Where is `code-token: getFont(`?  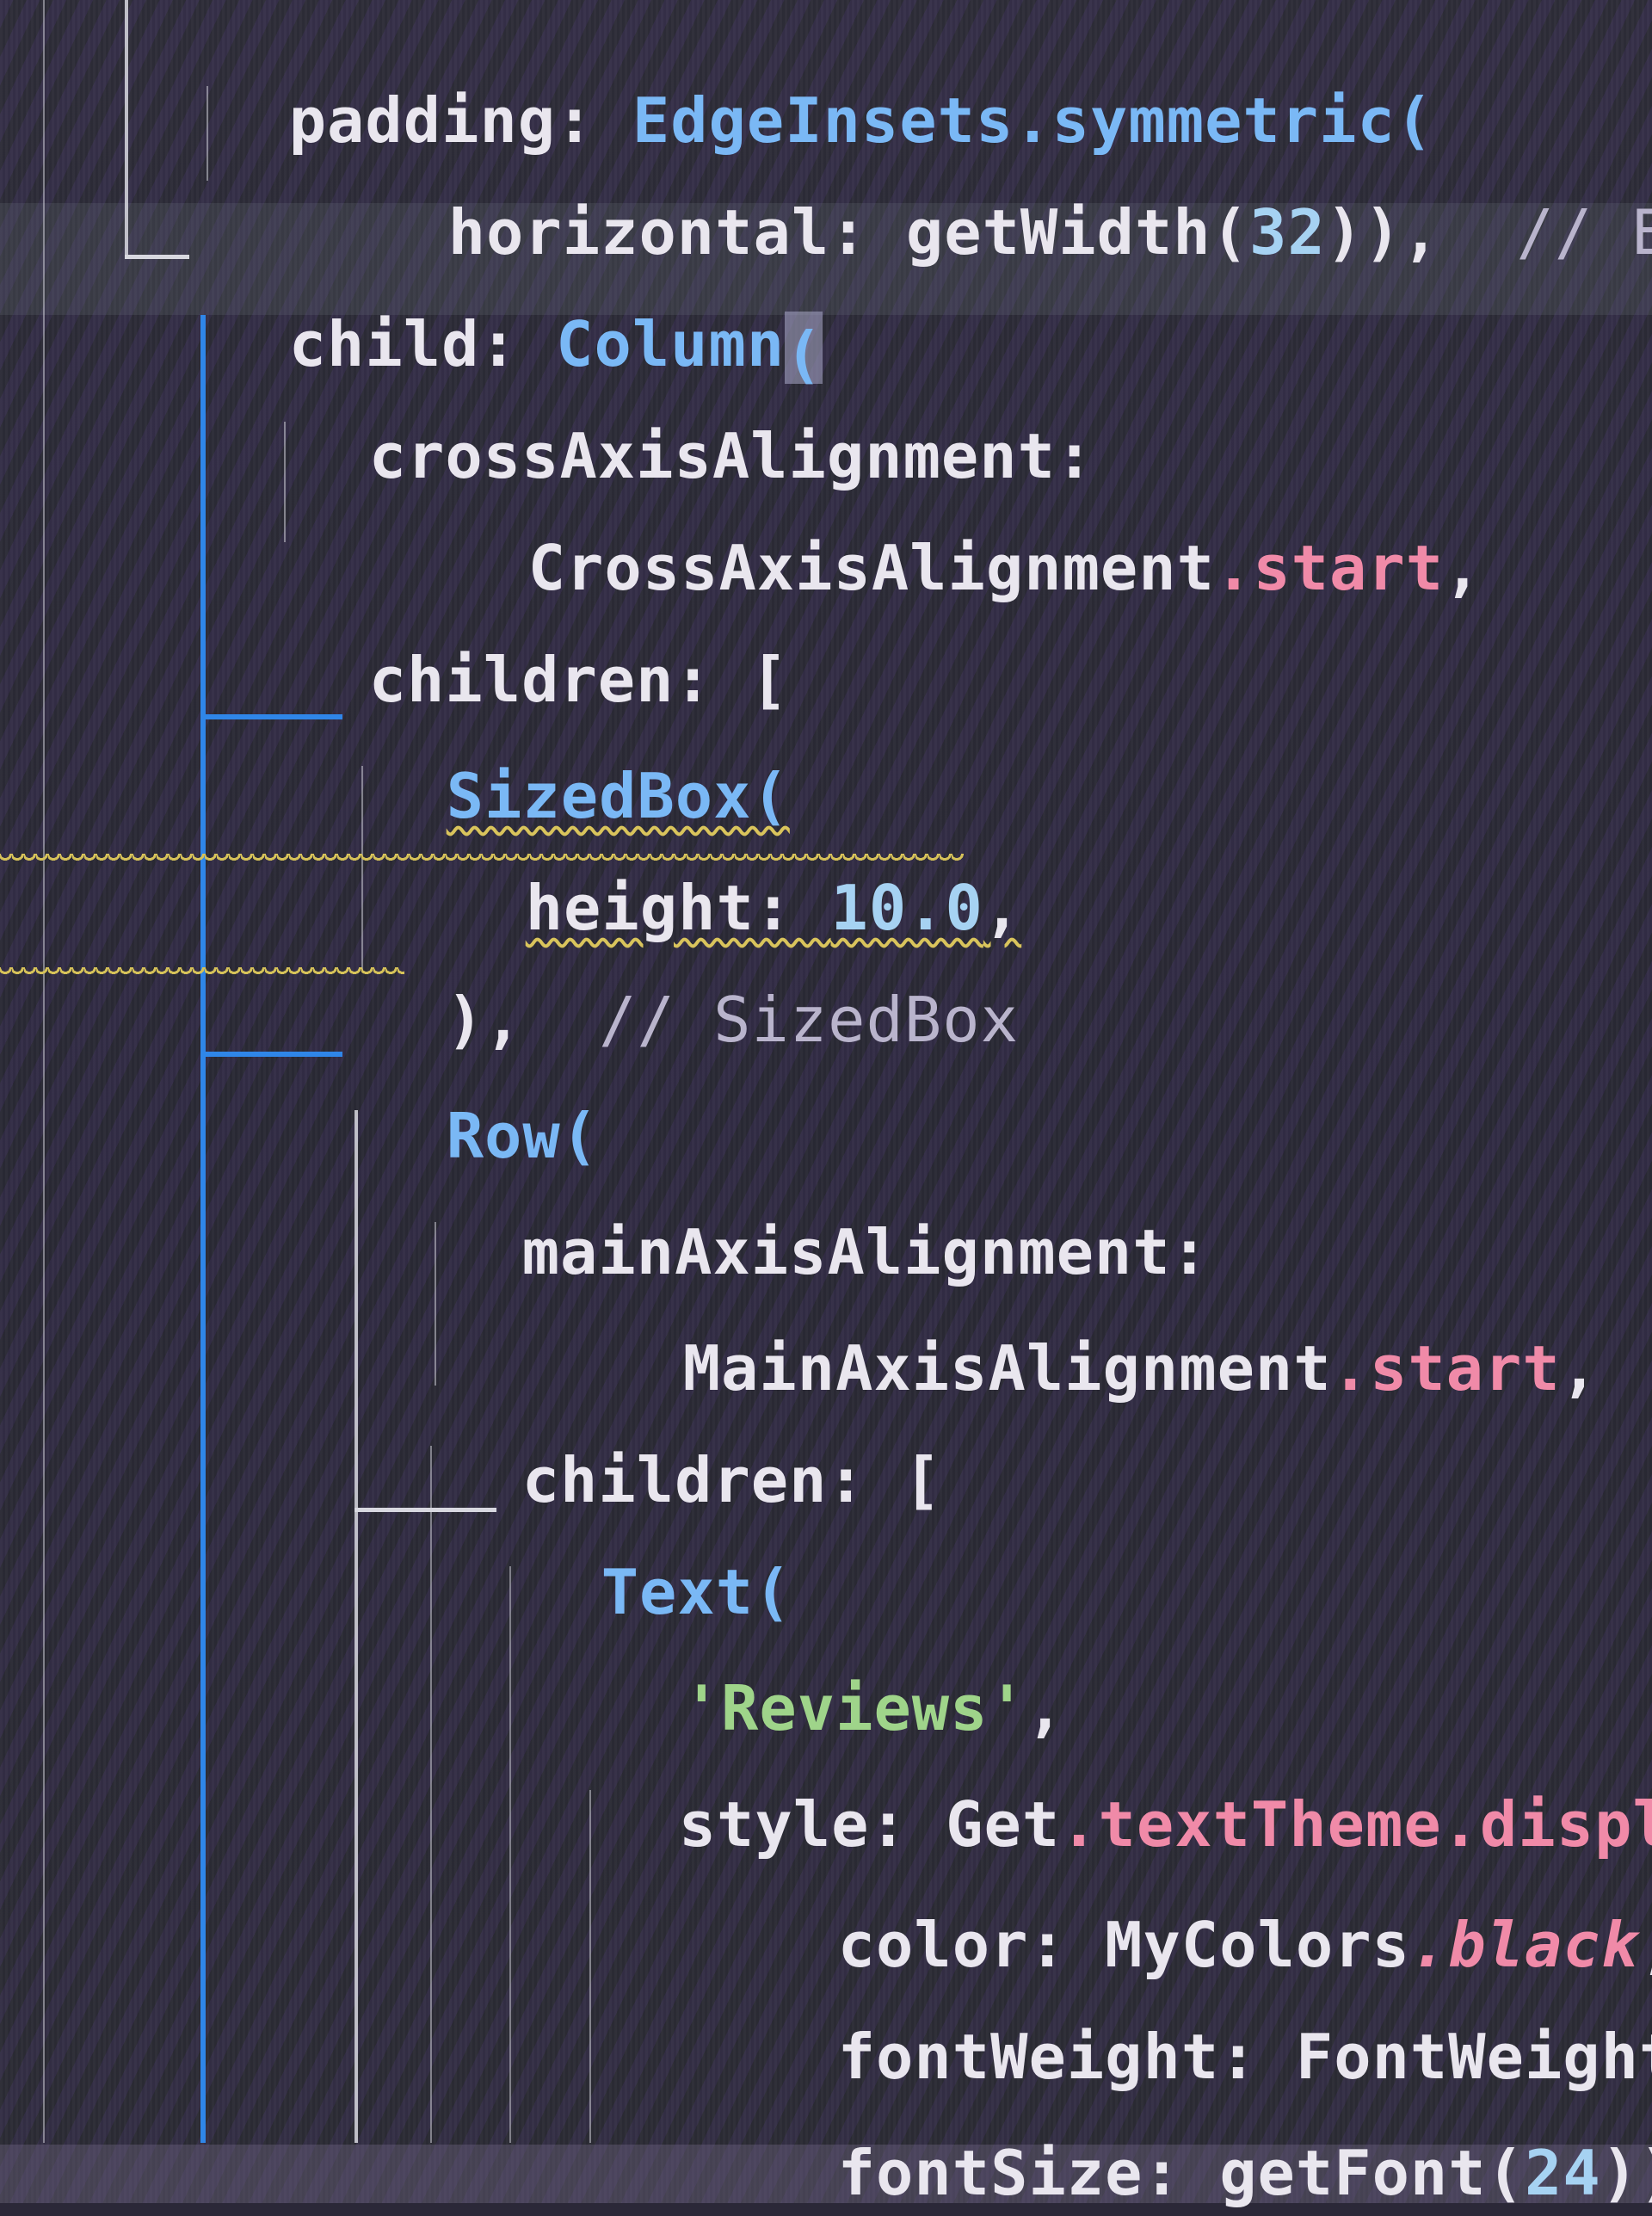 code-token: getFont( is located at coordinates (1372, 2173).